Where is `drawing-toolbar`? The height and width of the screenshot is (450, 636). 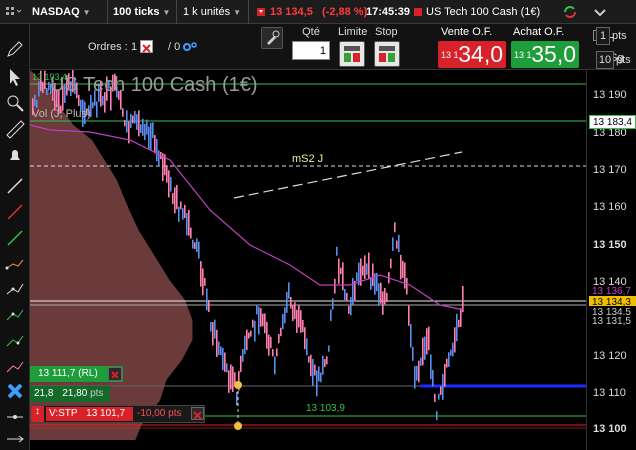
drawing-toolbar is located at coordinates (15, 237).